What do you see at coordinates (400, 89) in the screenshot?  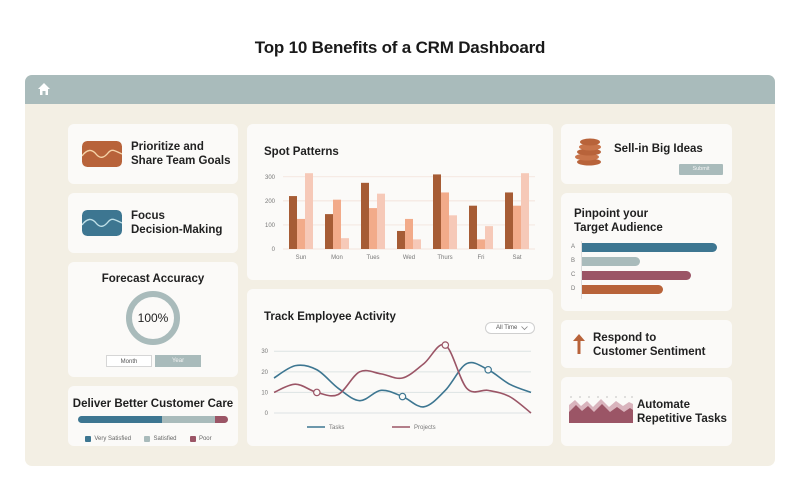 I see `dashboard-header` at bounding box center [400, 89].